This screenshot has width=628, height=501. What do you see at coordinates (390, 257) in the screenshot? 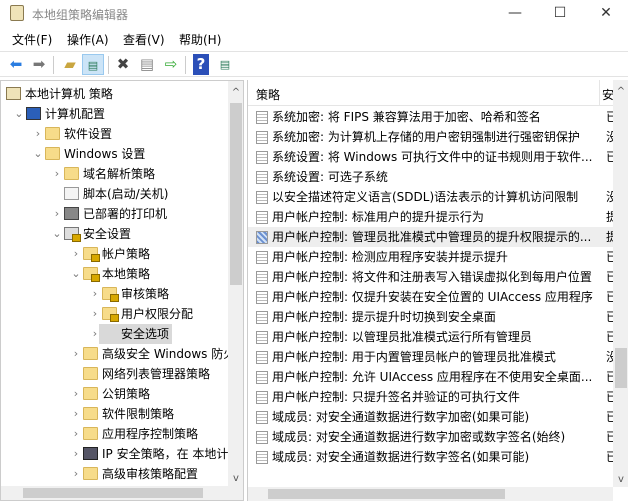
I see `policy-name: 用户帐户控制: 检测应用程序安装并提示提升` at bounding box center [390, 257].